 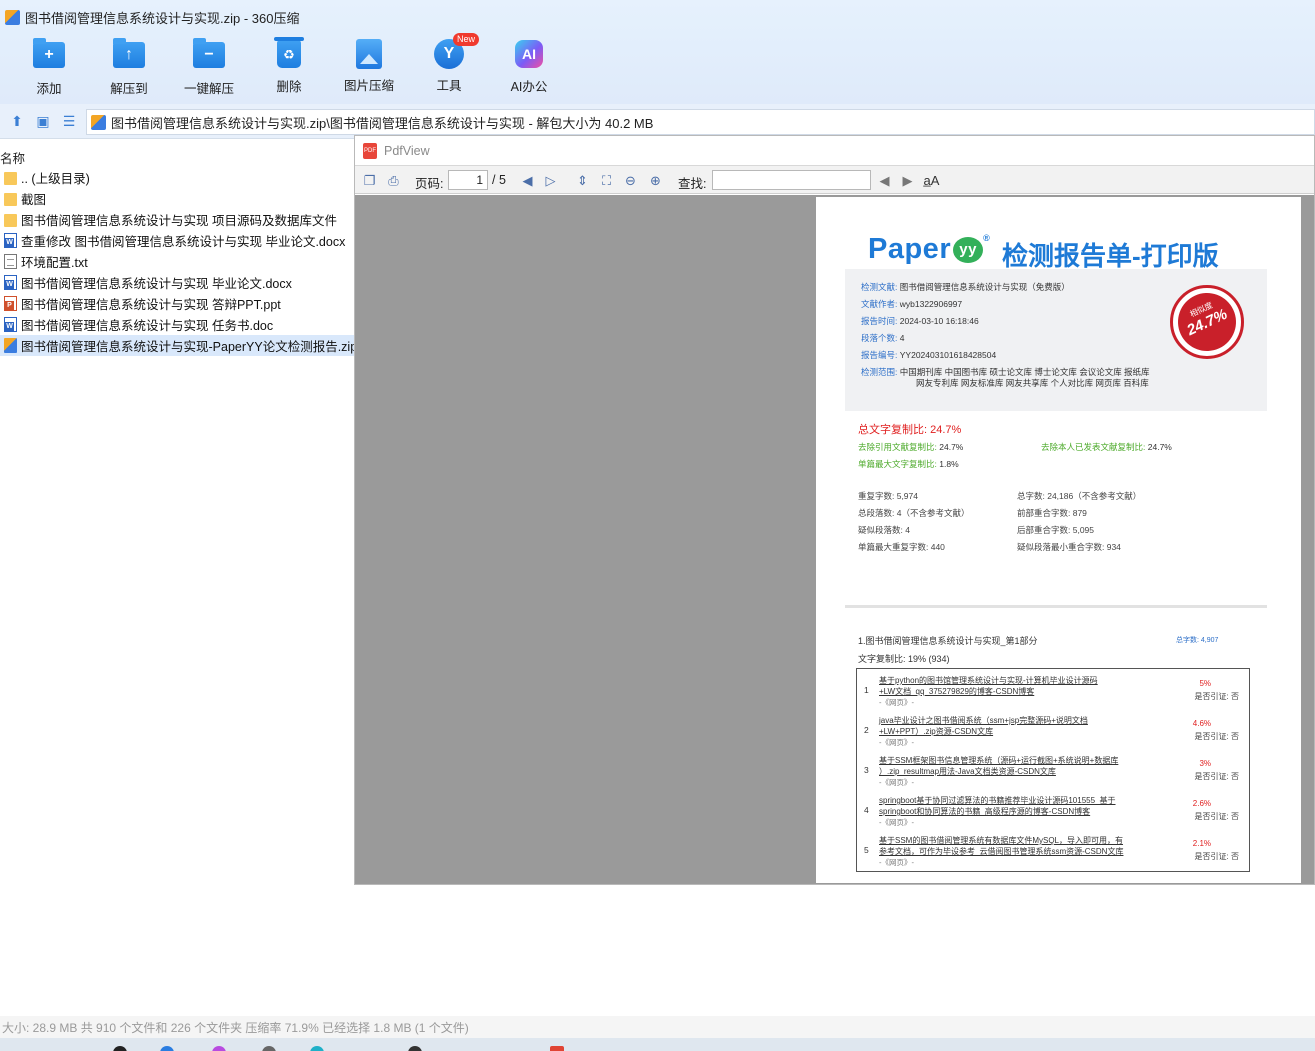 I want to click on add-folder-icon: +, so click(x=49, y=53).